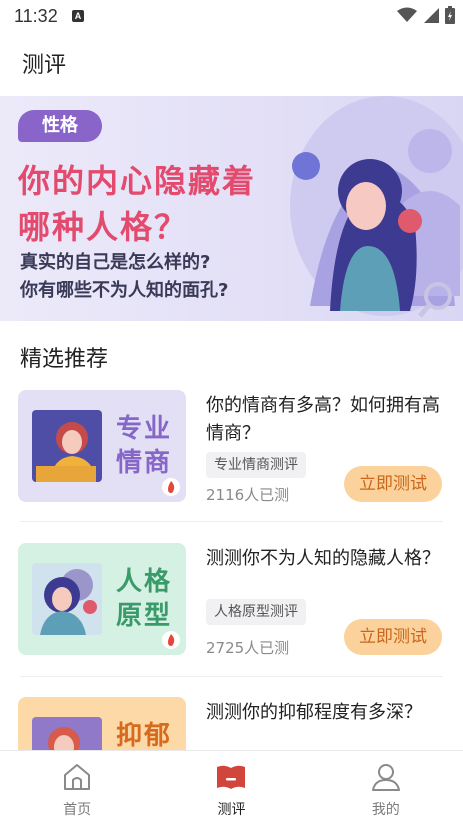  What do you see at coordinates (144, 446) in the screenshot?
I see `thumbnail-label: 专业 情商` at bounding box center [144, 446].